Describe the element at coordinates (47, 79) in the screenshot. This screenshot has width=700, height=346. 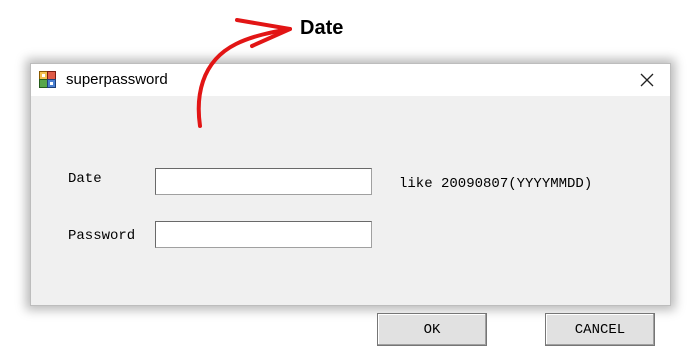
I see `app-blocks-icon` at that location.